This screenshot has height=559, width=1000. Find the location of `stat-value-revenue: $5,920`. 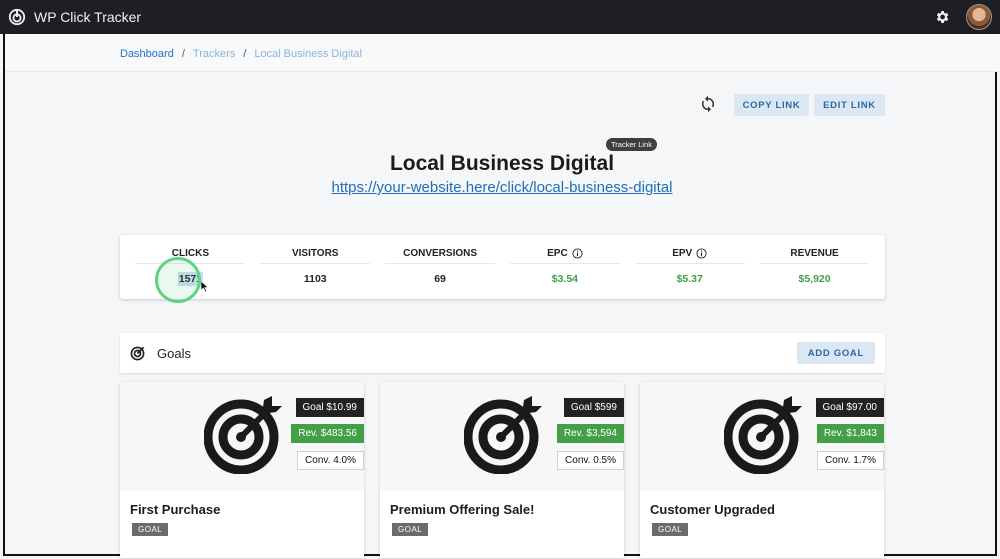

stat-value-revenue: $5,920 is located at coordinates (814, 279).